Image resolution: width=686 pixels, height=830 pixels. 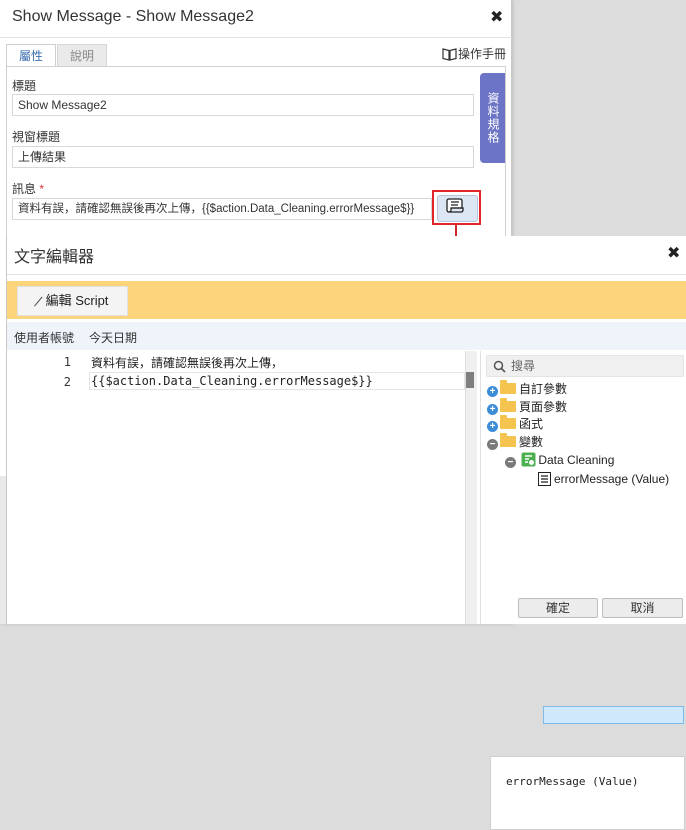 I want to click on tree-item-label: errorMessage (Value), so click(x=612, y=479).